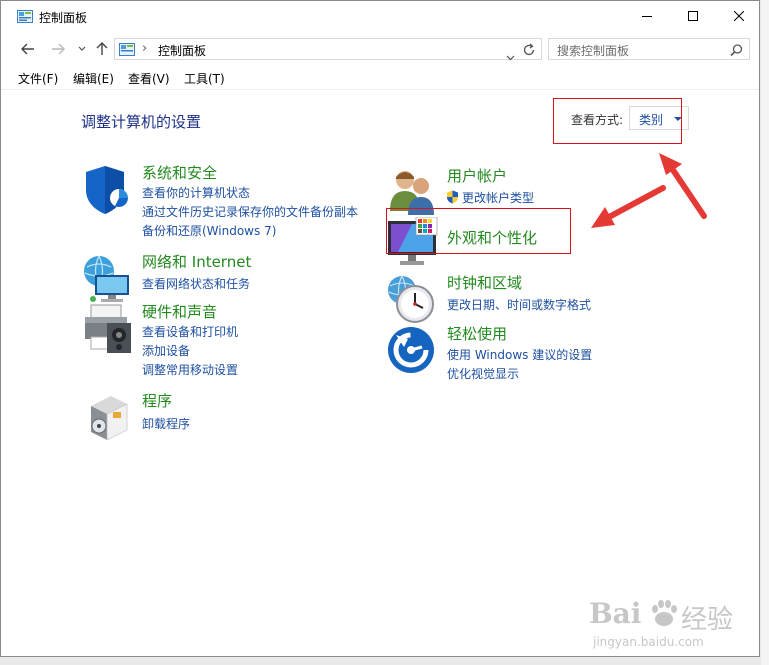 The image size is (769, 665). Describe the element at coordinates (615, 613) in the screenshot. I see `watermark-brand: Bai` at that location.